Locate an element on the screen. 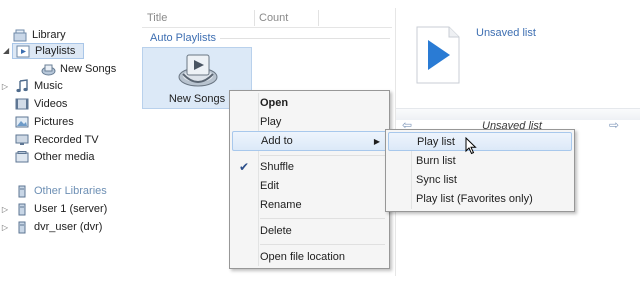  list-toolbar is located at coordinates (518, 114).